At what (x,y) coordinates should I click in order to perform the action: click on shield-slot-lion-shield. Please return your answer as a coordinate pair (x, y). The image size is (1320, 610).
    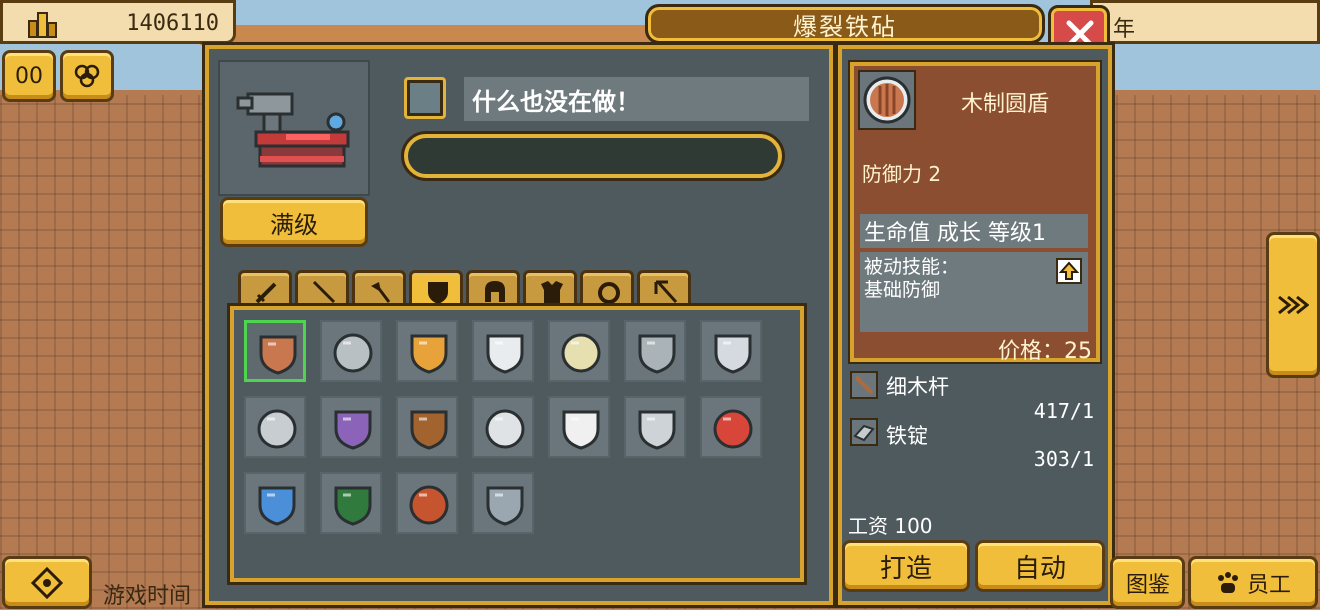
    Looking at the image, I should click on (731, 427).